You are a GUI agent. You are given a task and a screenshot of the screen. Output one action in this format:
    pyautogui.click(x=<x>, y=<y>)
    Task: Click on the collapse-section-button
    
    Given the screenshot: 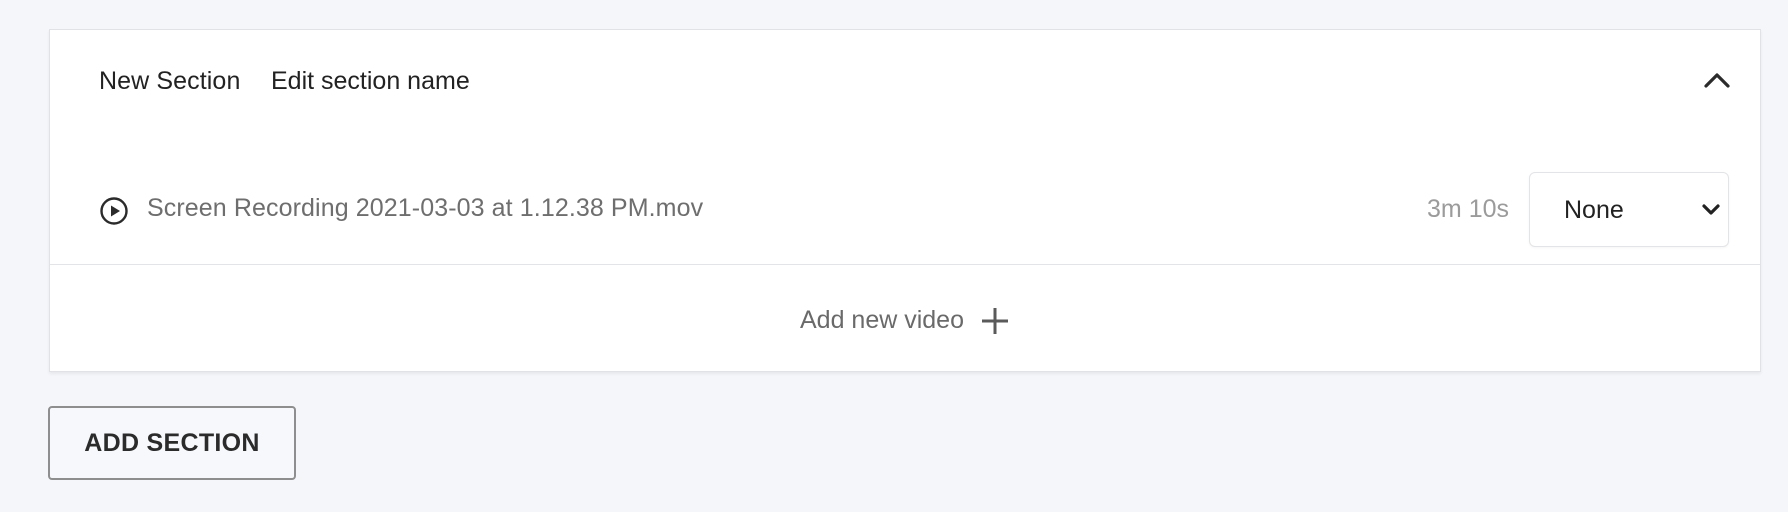 What is the action you would take?
    pyautogui.click(x=1717, y=80)
    